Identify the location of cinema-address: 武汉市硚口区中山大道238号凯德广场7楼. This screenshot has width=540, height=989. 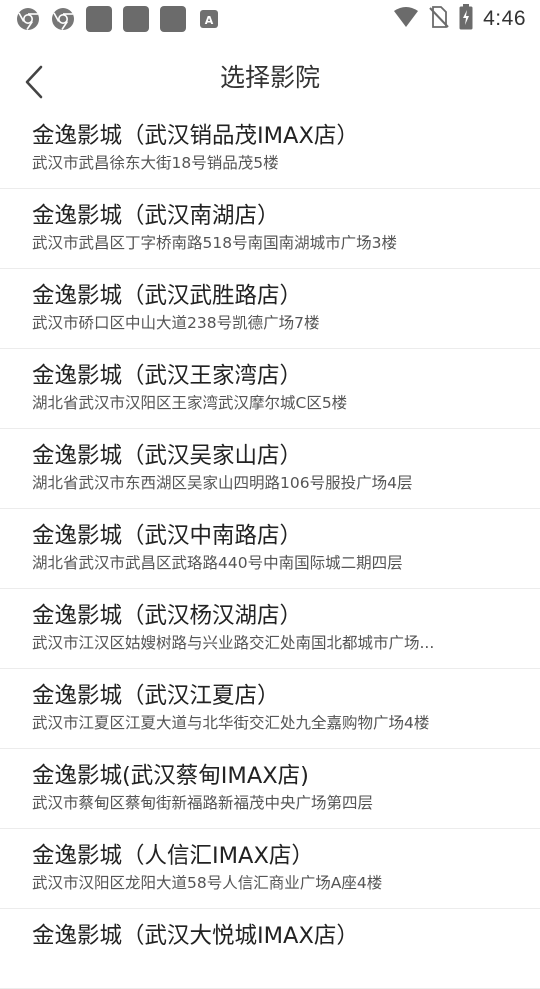
(176, 323).